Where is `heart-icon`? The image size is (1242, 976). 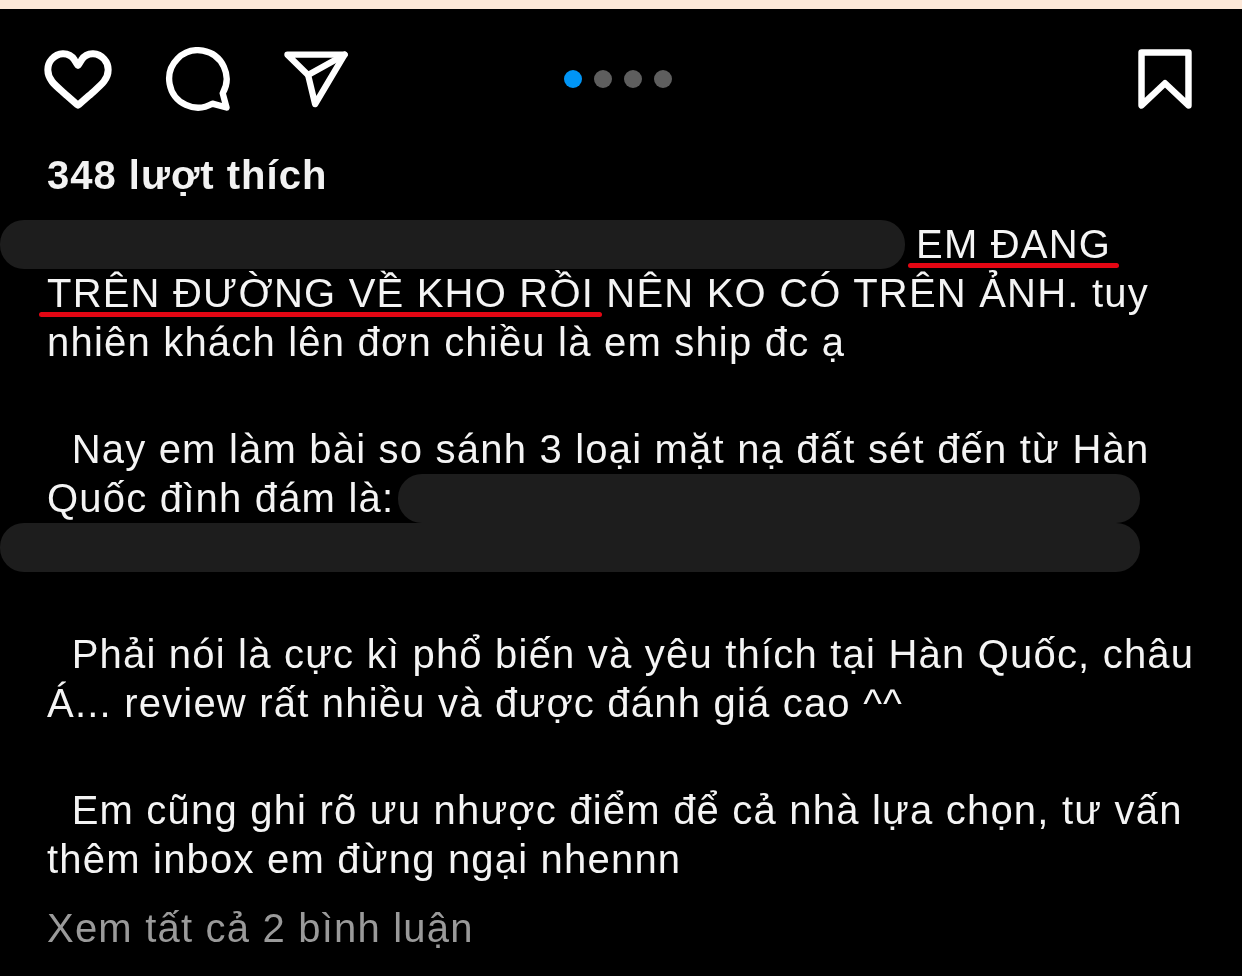
heart-icon is located at coordinates (78, 79).